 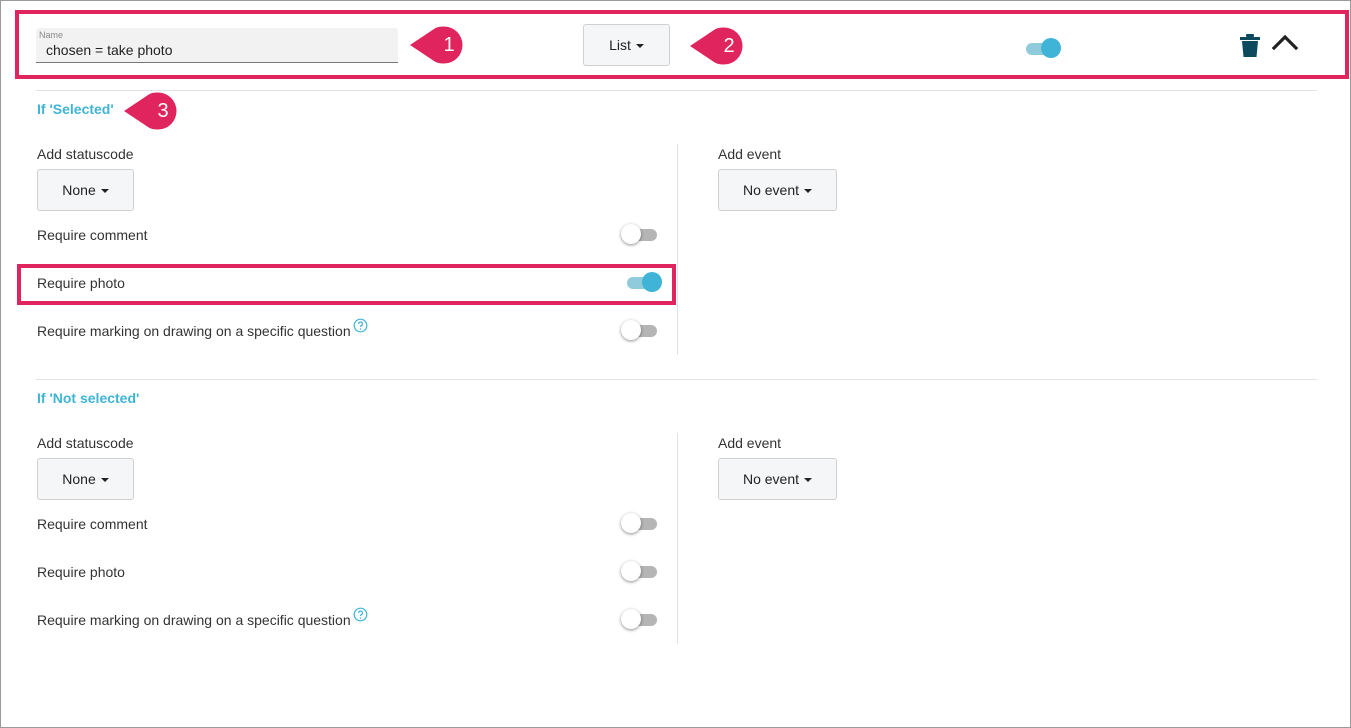 What do you see at coordinates (620, 45) in the screenshot?
I see `type-dropdown-label: List` at bounding box center [620, 45].